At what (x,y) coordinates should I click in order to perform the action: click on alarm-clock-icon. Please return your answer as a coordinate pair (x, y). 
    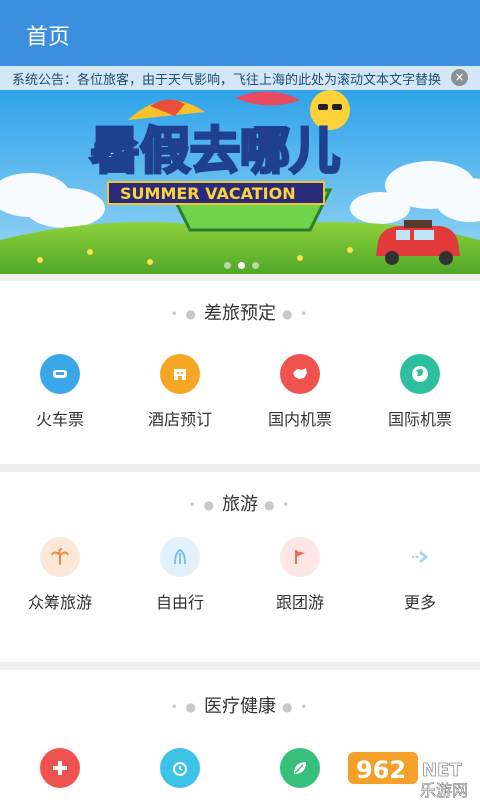
    Looking at the image, I should click on (180, 768).